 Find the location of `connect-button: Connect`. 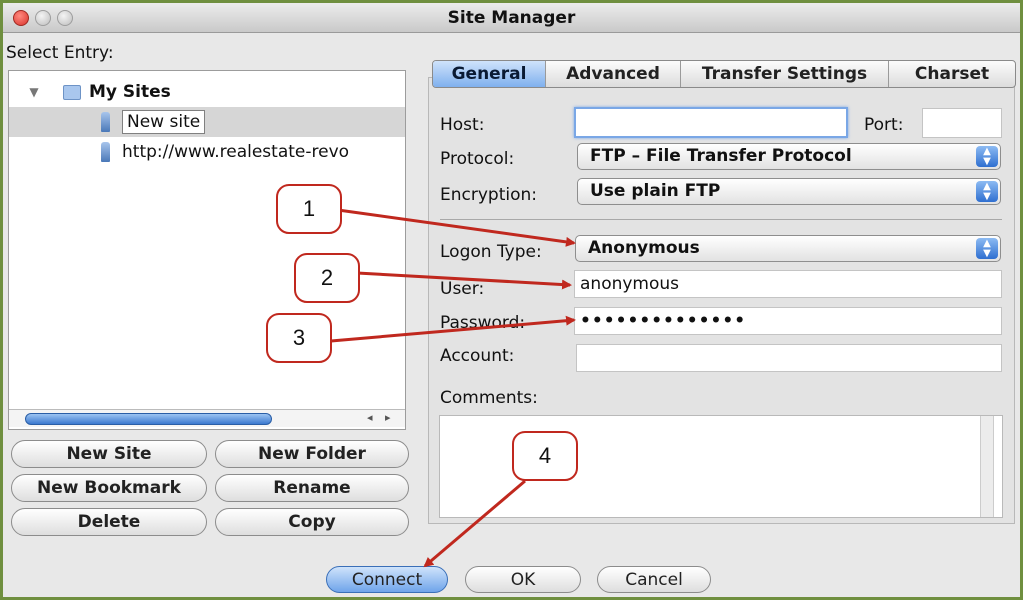

connect-button: Connect is located at coordinates (387, 579).